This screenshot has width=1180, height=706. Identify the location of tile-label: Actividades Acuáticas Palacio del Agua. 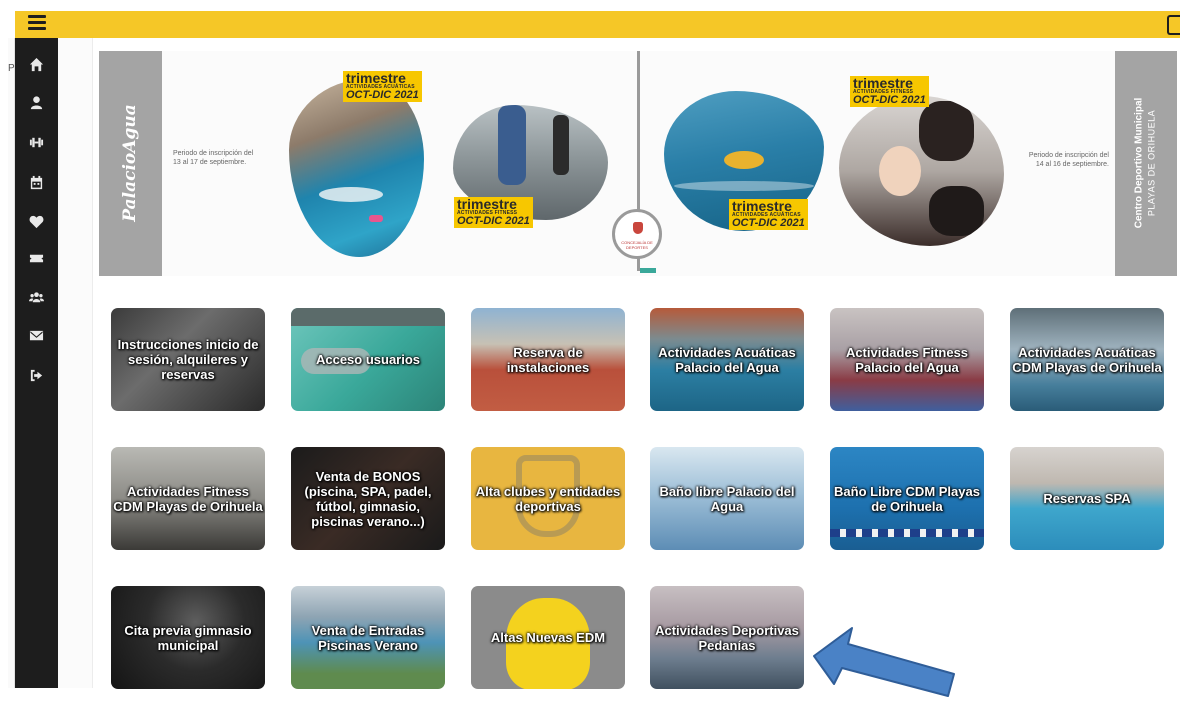
(727, 359).